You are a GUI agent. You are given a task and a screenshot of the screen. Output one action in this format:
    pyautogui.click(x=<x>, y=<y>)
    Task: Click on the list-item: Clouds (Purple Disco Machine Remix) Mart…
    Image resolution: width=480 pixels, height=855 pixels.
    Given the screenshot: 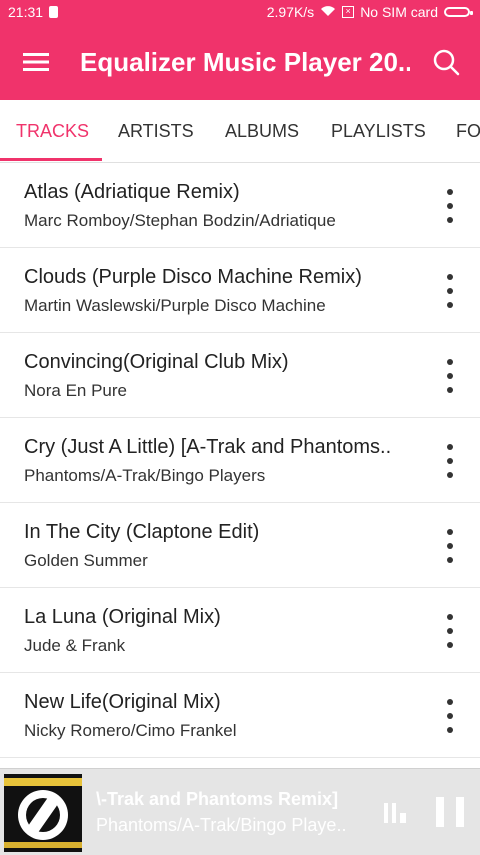 What is the action you would take?
    pyautogui.click(x=240, y=290)
    